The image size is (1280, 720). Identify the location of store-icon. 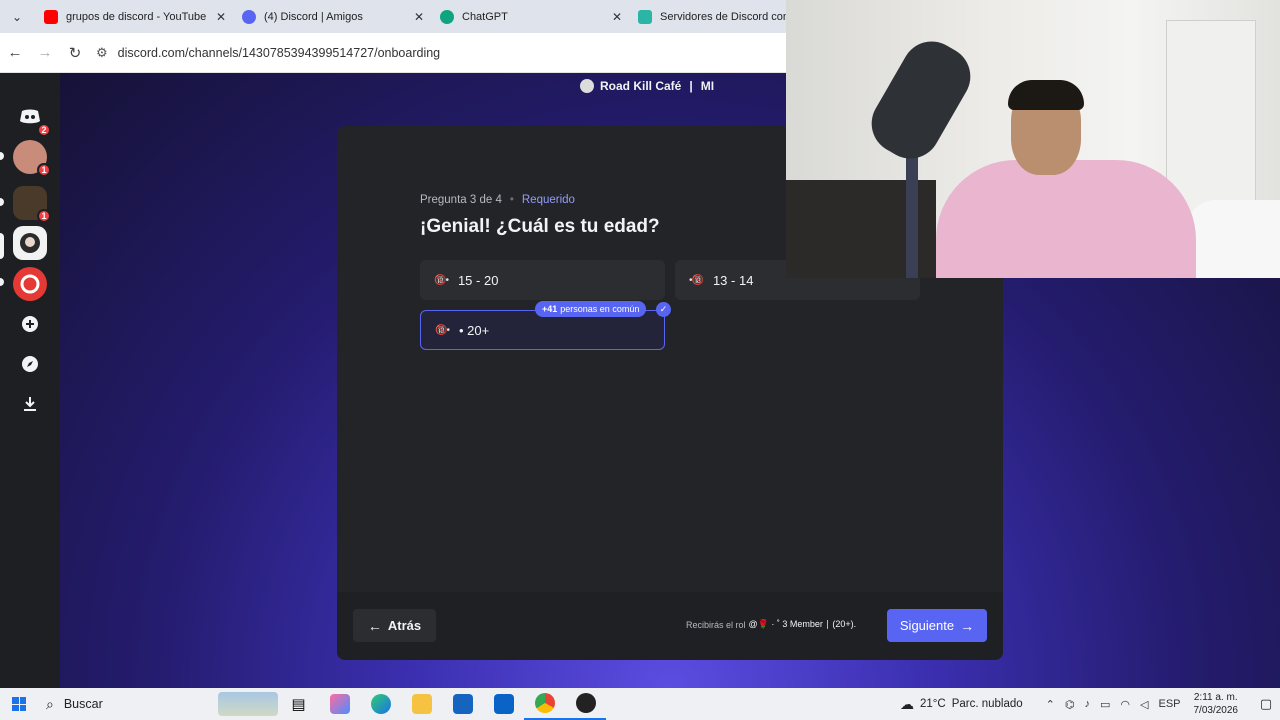
(462, 704).